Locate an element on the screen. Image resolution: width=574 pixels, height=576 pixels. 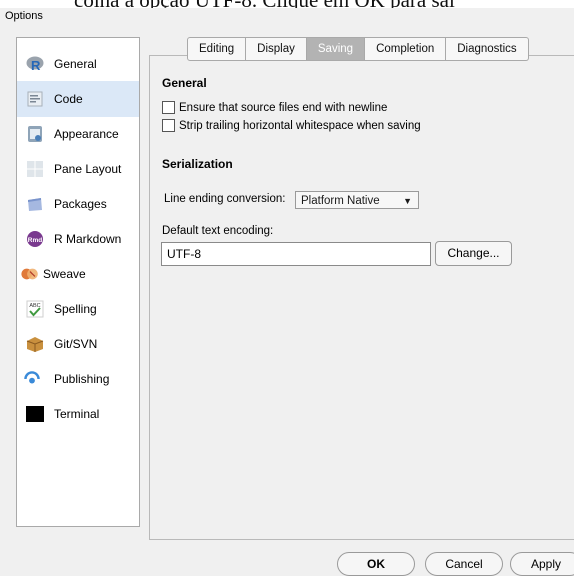
r-logo-icon: R is located at coordinates (35, 64).